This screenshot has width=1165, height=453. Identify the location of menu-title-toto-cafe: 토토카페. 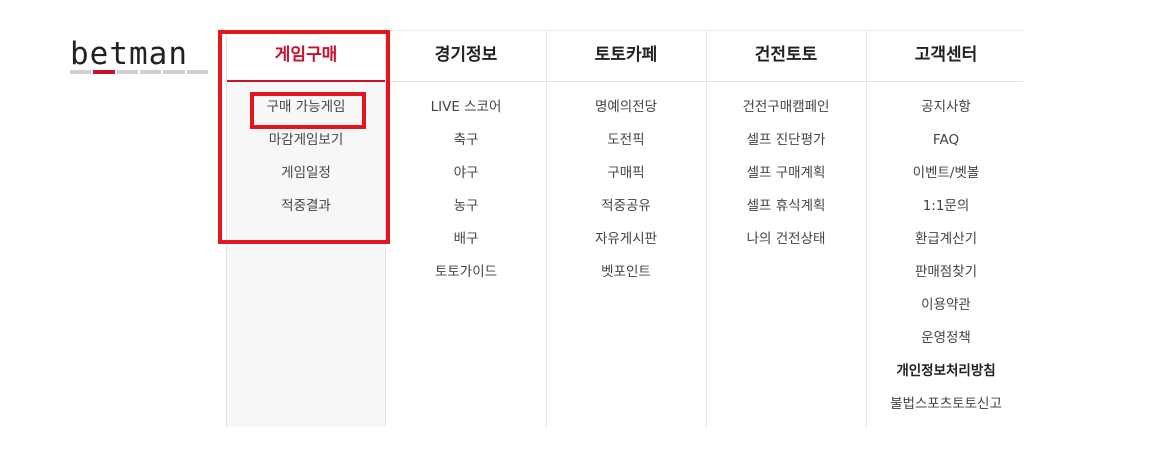
(626, 55).